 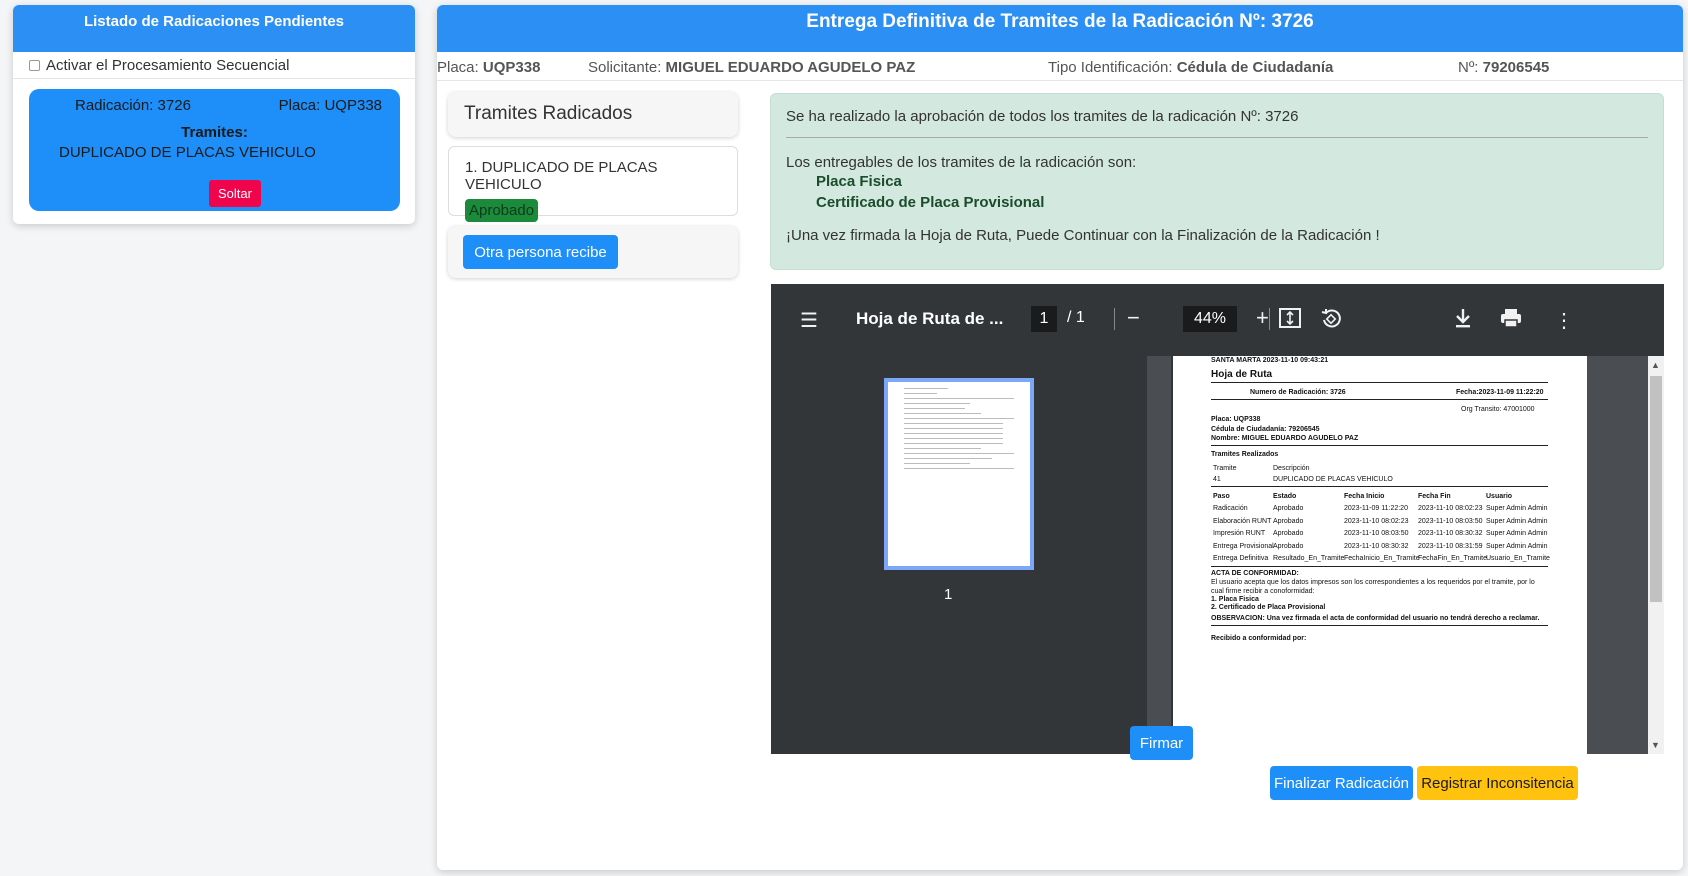 I want to click on scrollbar-thumb, so click(x=1656, y=489).